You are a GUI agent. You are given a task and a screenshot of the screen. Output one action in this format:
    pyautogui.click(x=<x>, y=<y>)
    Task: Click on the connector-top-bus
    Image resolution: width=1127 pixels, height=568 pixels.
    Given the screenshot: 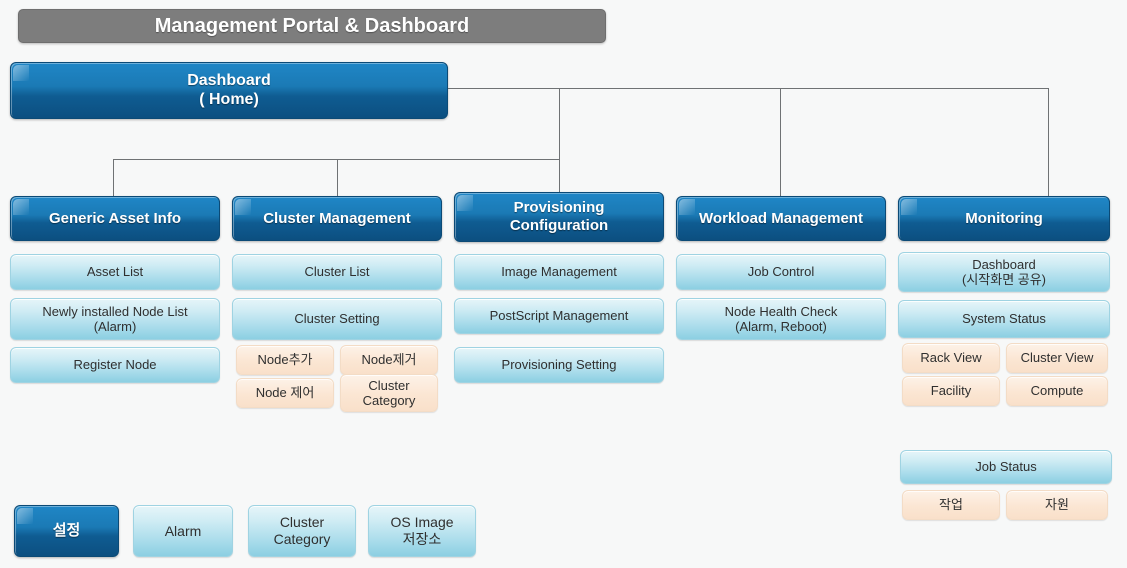 What is the action you would take?
    pyautogui.click(x=748, y=88)
    